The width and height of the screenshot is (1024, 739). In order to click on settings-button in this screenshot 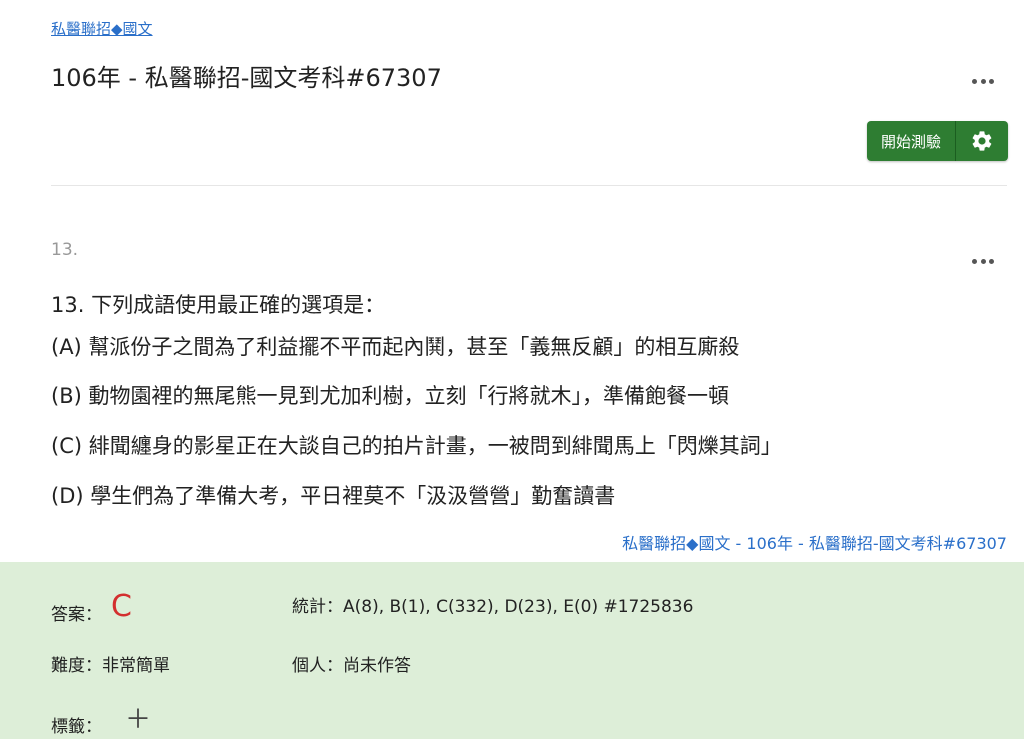, I will do `click(982, 141)`.